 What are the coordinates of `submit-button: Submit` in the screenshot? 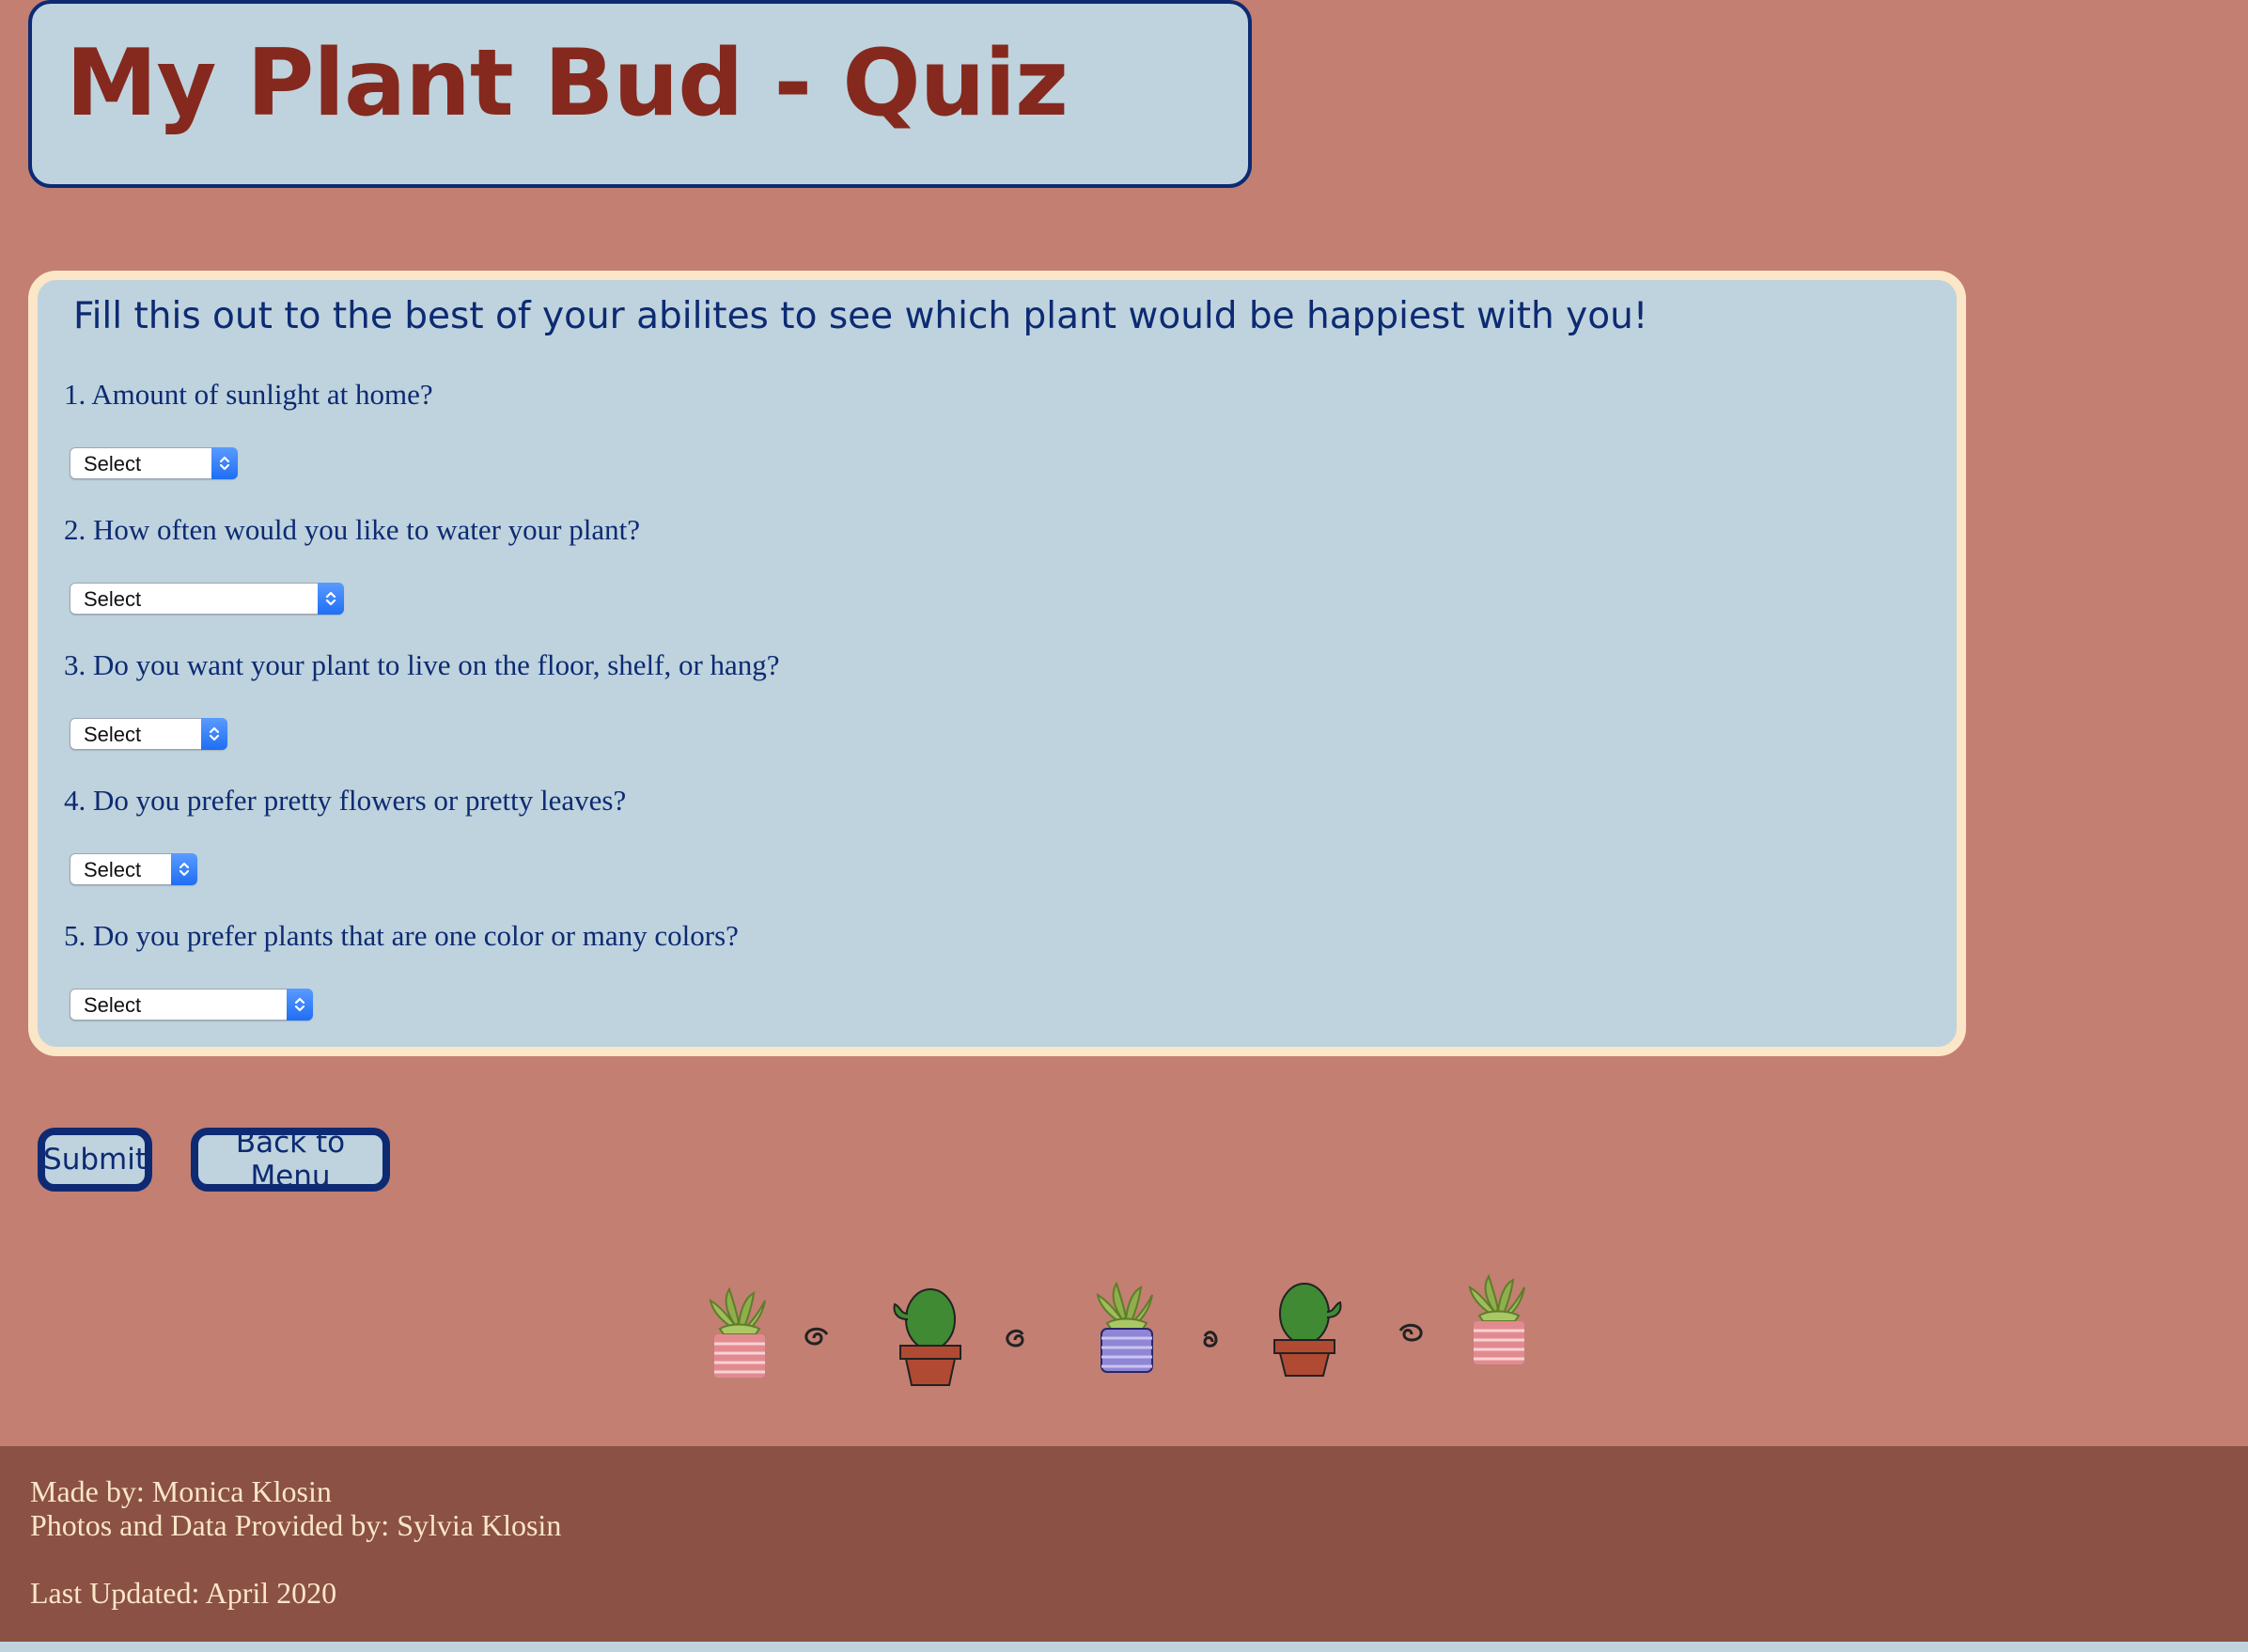 It's located at (95, 1160).